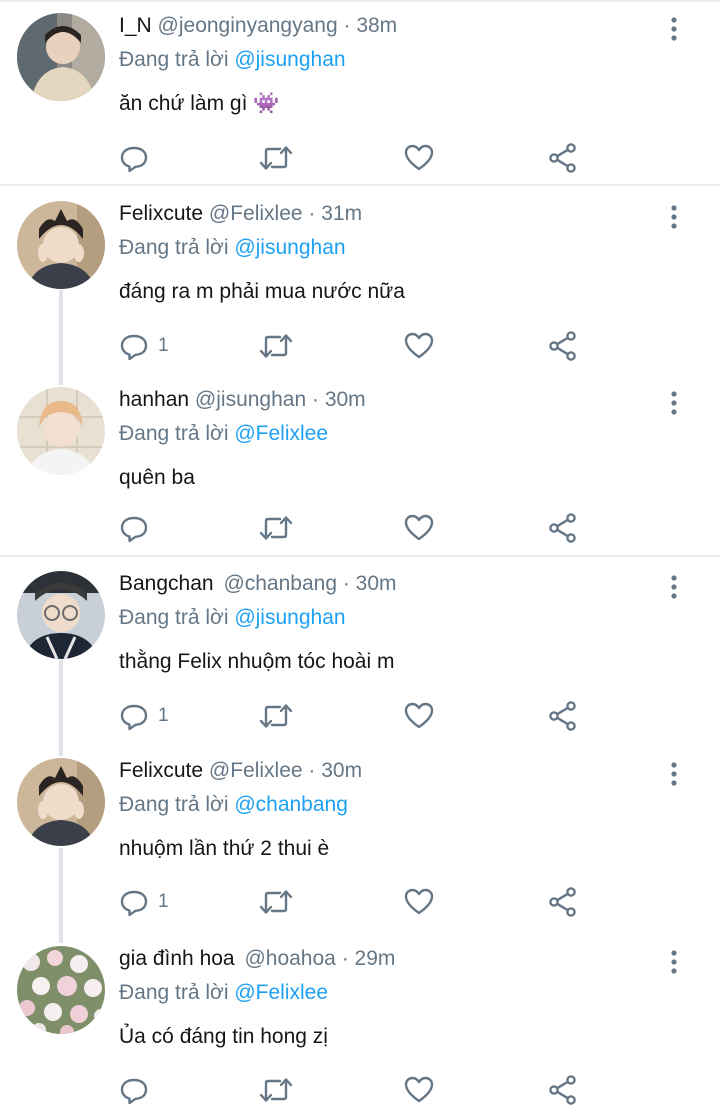 This screenshot has height=1114, width=720. I want to click on tweet-actions: 1, so click(358, 346).